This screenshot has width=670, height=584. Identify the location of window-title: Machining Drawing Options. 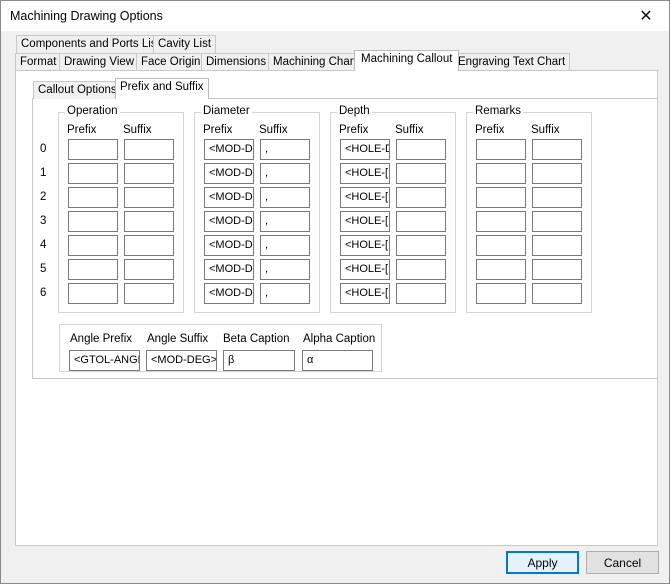
(86, 16).